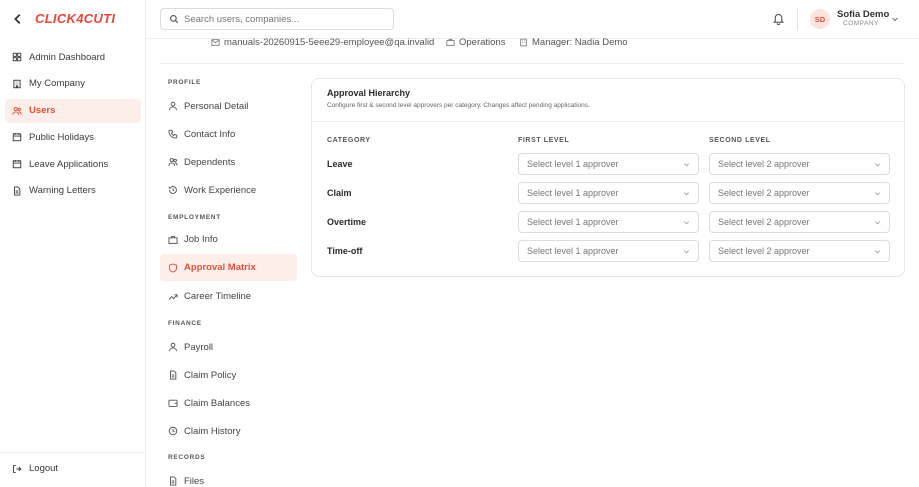 The width and height of the screenshot is (919, 487). What do you see at coordinates (173, 267) in the screenshot?
I see `shield-icon` at bounding box center [173, 267].